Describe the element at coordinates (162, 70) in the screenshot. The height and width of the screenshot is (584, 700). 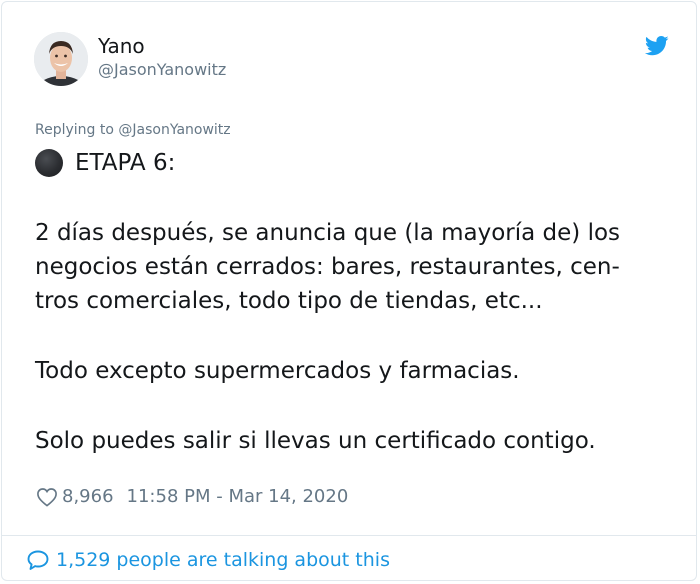
I see `author-handle: @JasonYanowitz` at that location.